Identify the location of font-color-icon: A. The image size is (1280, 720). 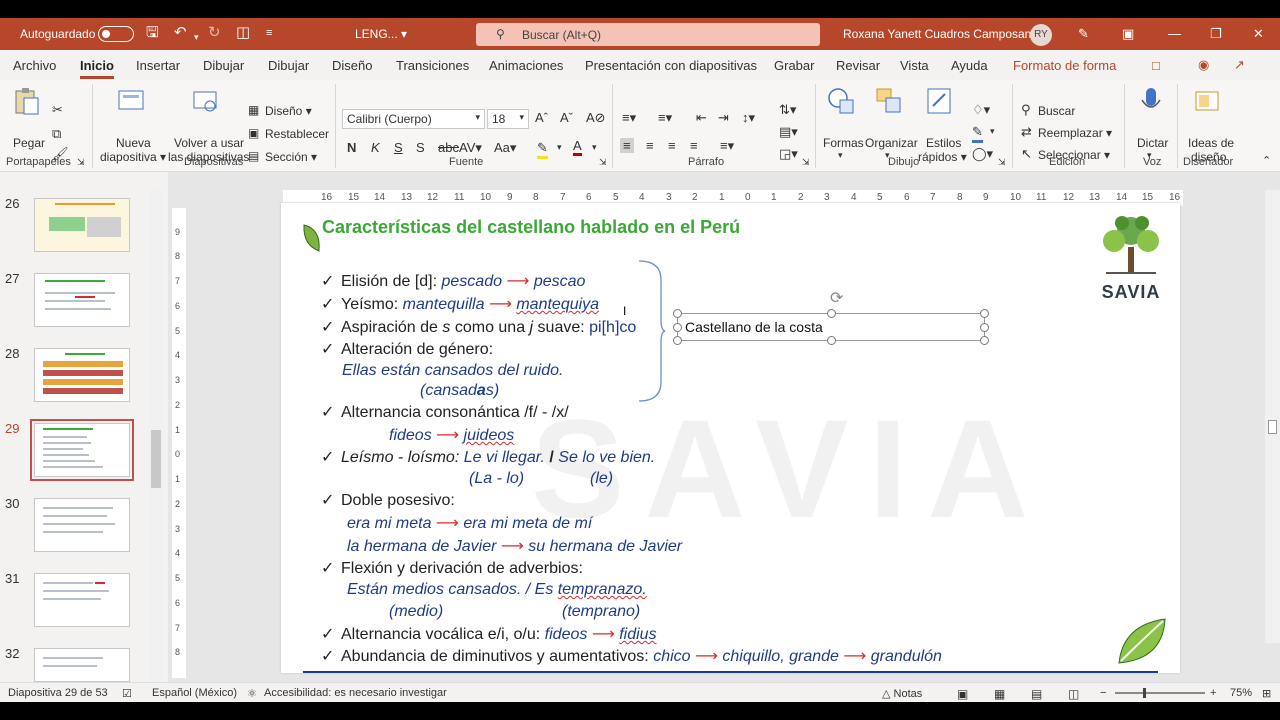
(577, 147).